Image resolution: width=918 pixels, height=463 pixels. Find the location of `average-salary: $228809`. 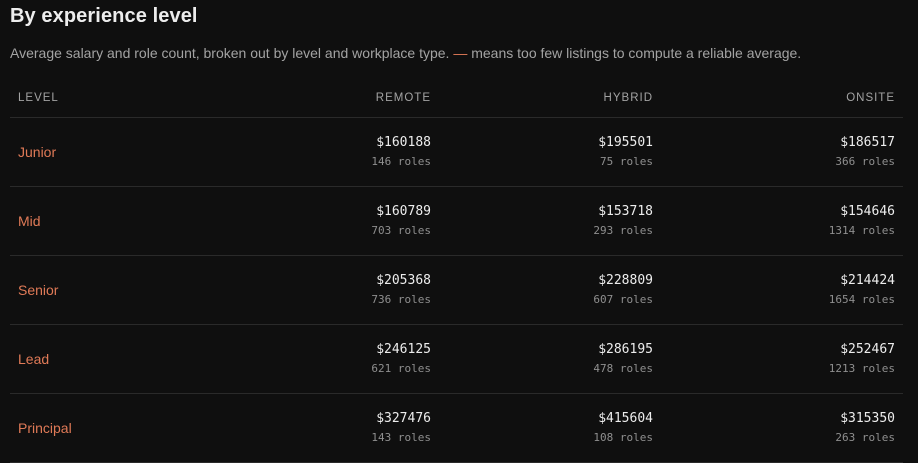

average-salary: $228809 is located at coordinates (625, 280).